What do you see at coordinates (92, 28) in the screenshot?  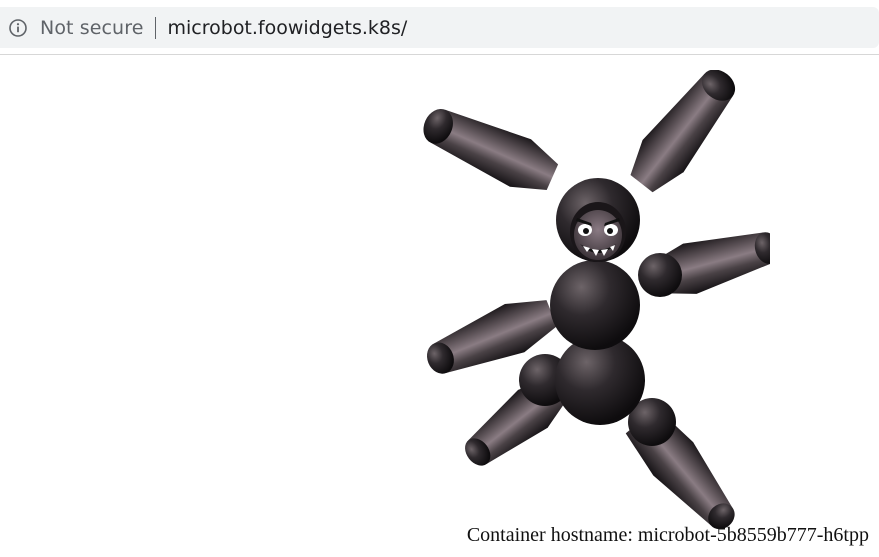 I see `security-status-label: Not secure` at bounding box center [92, 28].